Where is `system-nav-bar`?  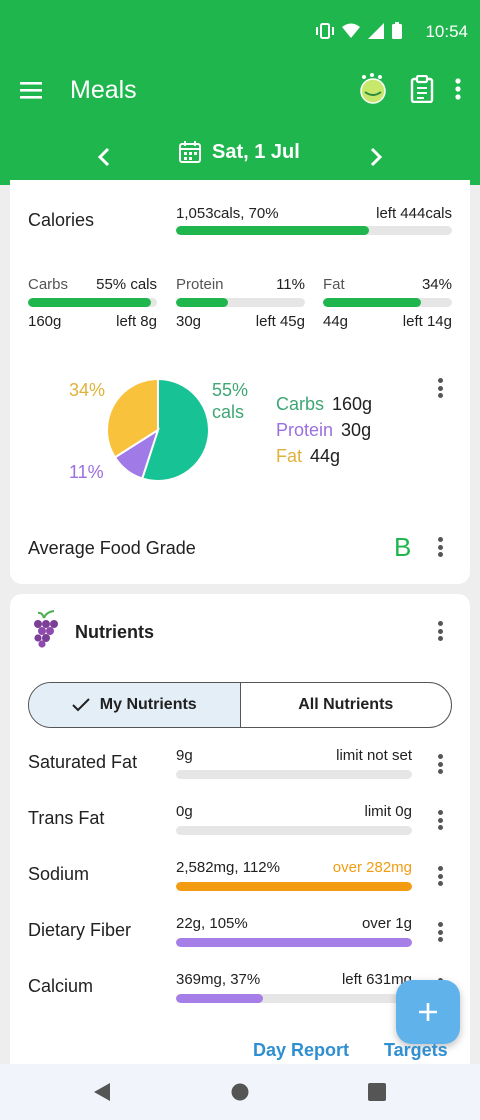
system-nav-bar is located at coordinates (240, 1092).